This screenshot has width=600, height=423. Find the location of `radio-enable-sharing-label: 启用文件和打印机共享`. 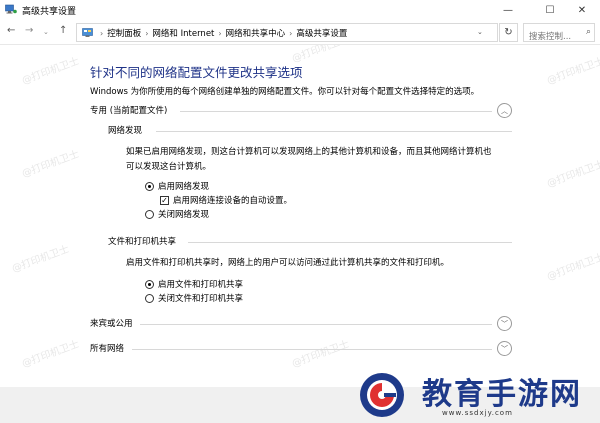

radio-enable-sharing-label: 启用文件和打印机共享 is located at coordinates (201, 285).